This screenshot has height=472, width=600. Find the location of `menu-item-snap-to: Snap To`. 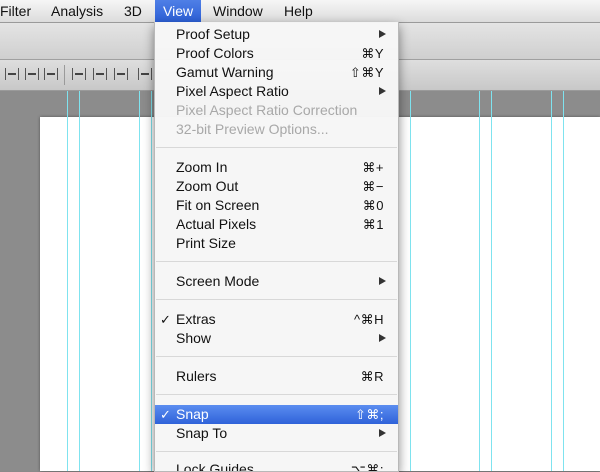

menu-item-snap-to: Snap To is located at coordinates (276, 433).